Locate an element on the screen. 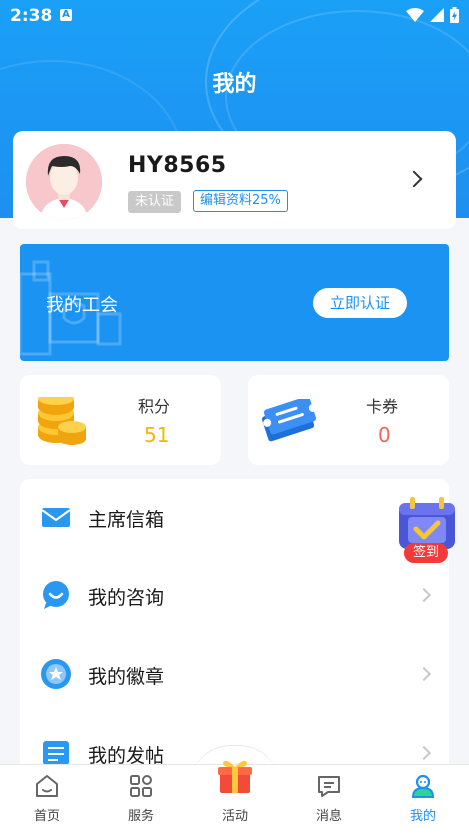 The height and width of the screenshot is (836, 469). chat-bubble-icon is located at coordinates (56, 595).